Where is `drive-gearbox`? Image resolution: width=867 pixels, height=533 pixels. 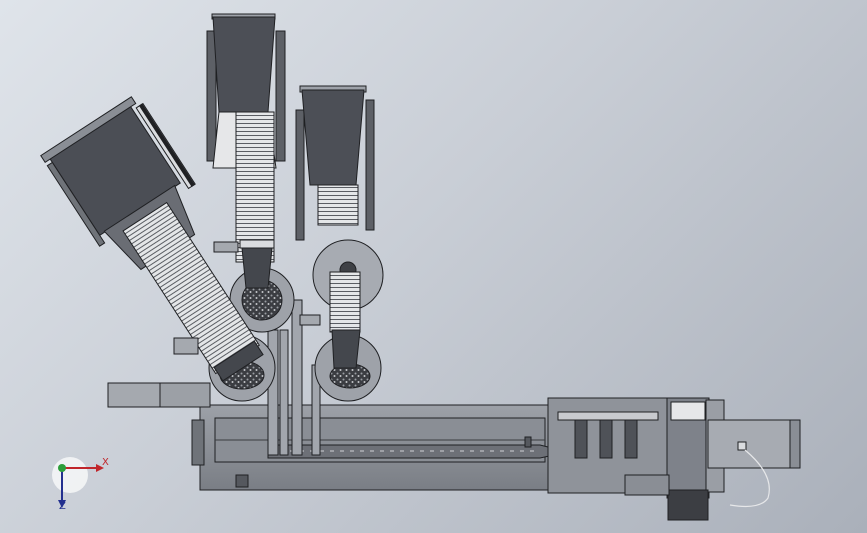
drive-gearbox is located at coordinates (674, 459).